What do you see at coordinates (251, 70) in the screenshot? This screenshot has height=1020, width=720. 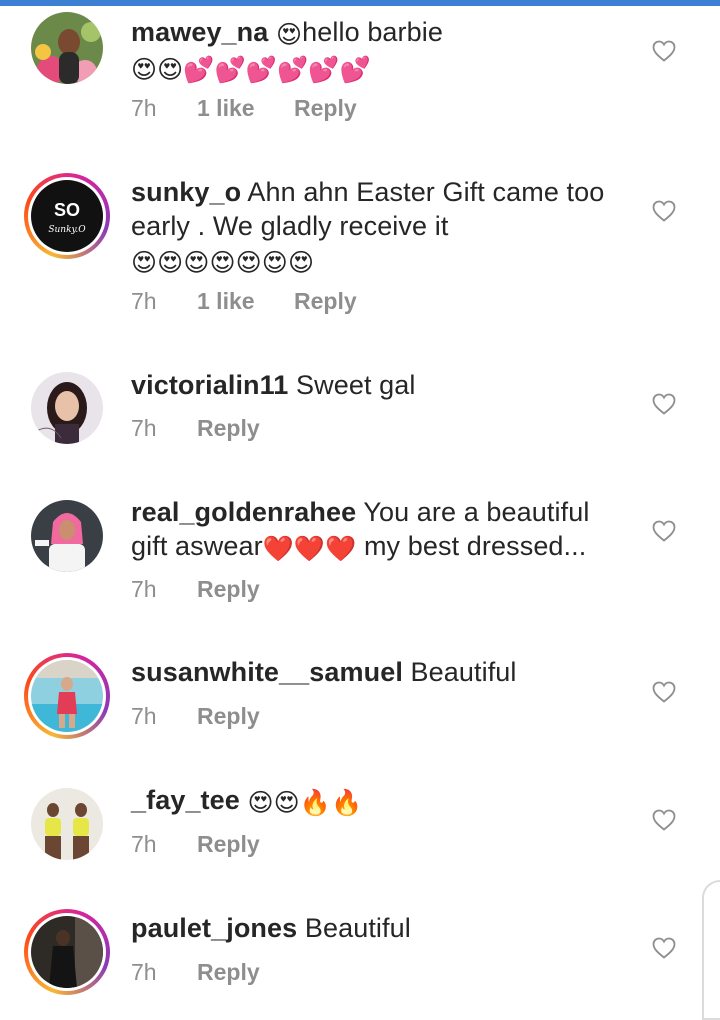 I see `emoji: 😍😍💕💕💕💕💕💕` at bounding box center [251, 70].